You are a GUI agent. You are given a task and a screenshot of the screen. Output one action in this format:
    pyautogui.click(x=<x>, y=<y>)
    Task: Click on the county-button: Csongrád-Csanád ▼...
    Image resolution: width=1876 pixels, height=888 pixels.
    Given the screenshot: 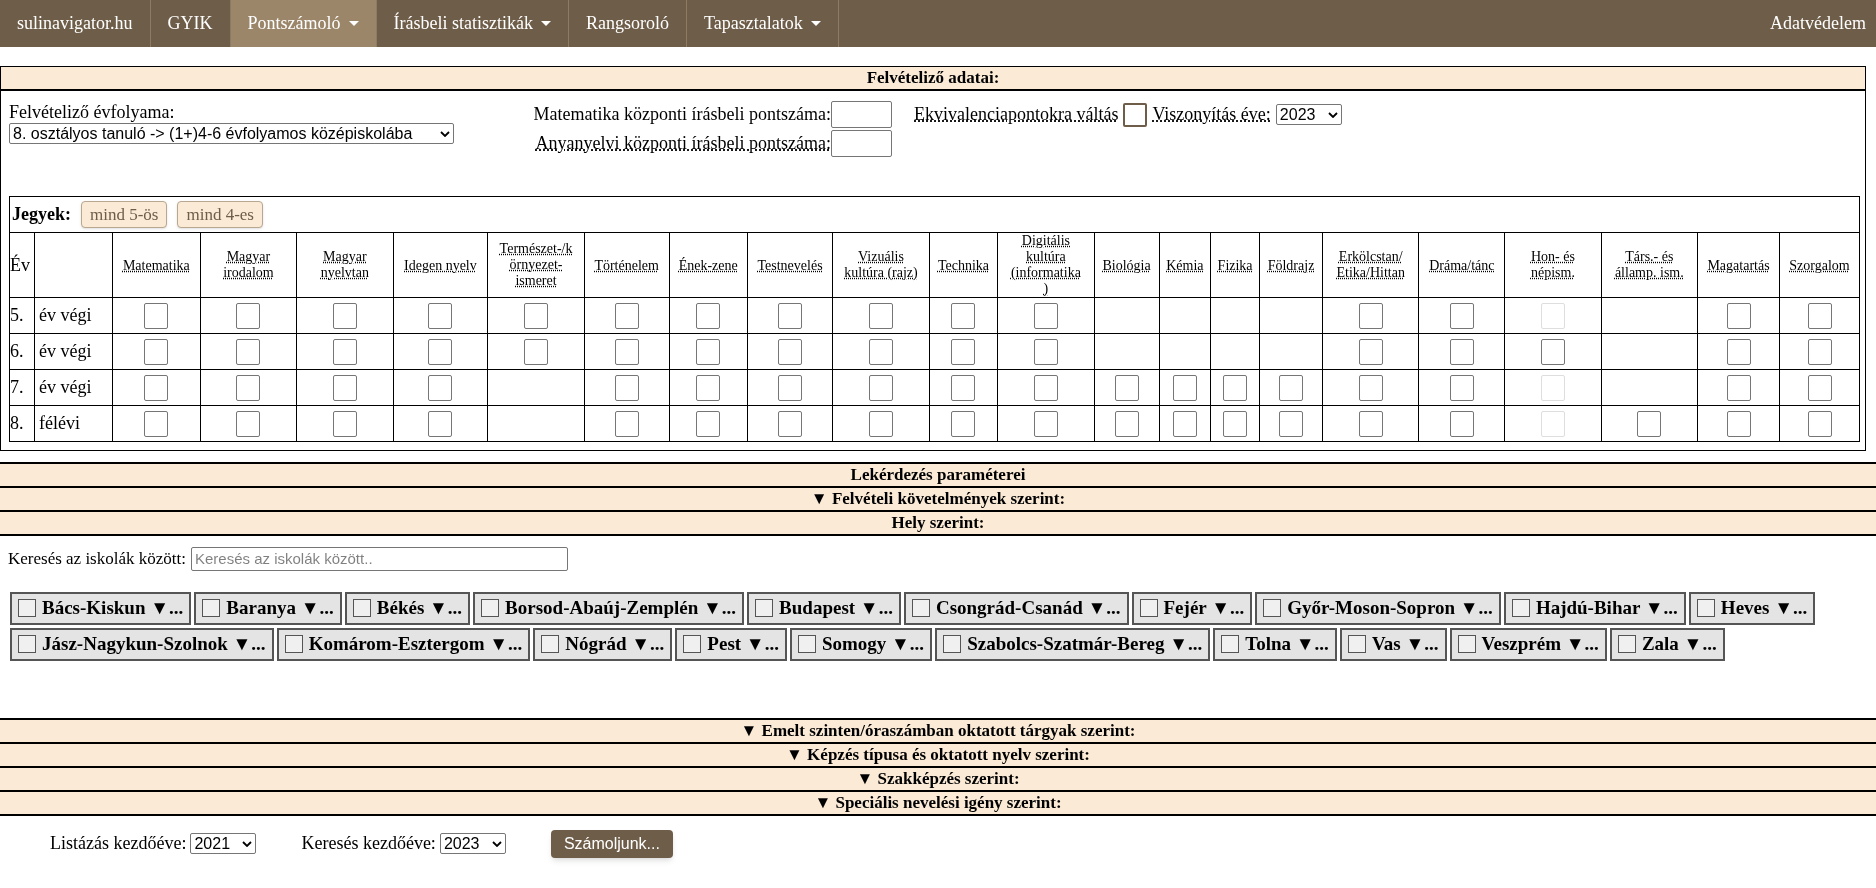 What is the action you would take?
    pyautogui.click(x=1016, y=608)
    